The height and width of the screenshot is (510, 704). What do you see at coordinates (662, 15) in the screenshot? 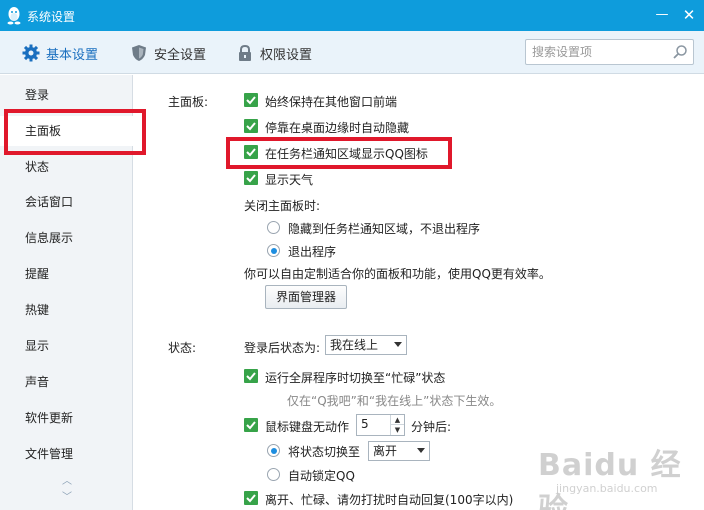
I see `minimize-button: —` at bounding box center [662, 15].